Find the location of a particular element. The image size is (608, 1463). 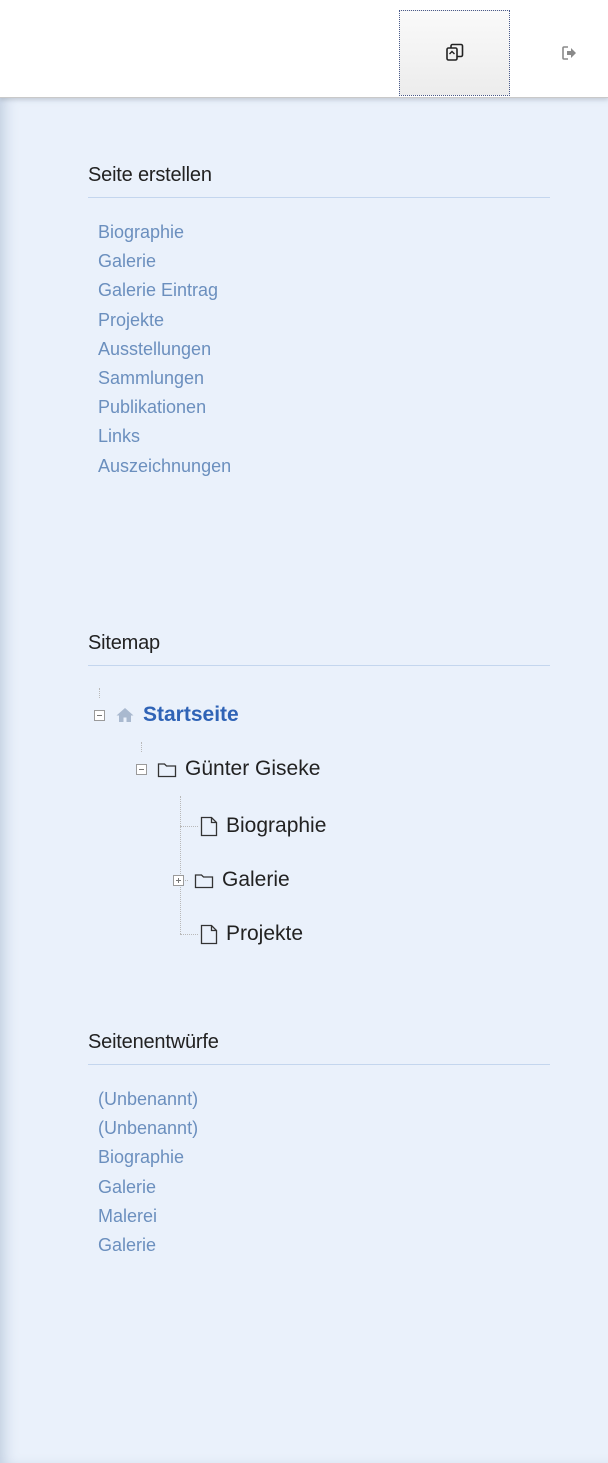

logout-button is located at coordinates (570, 53).